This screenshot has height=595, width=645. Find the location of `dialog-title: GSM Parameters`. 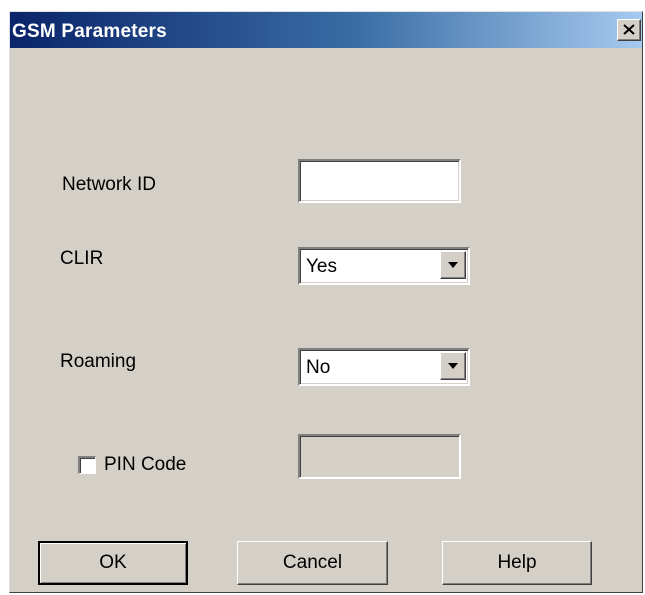

dialog-title: GSM Parameters is located at coordinates (89, 31).